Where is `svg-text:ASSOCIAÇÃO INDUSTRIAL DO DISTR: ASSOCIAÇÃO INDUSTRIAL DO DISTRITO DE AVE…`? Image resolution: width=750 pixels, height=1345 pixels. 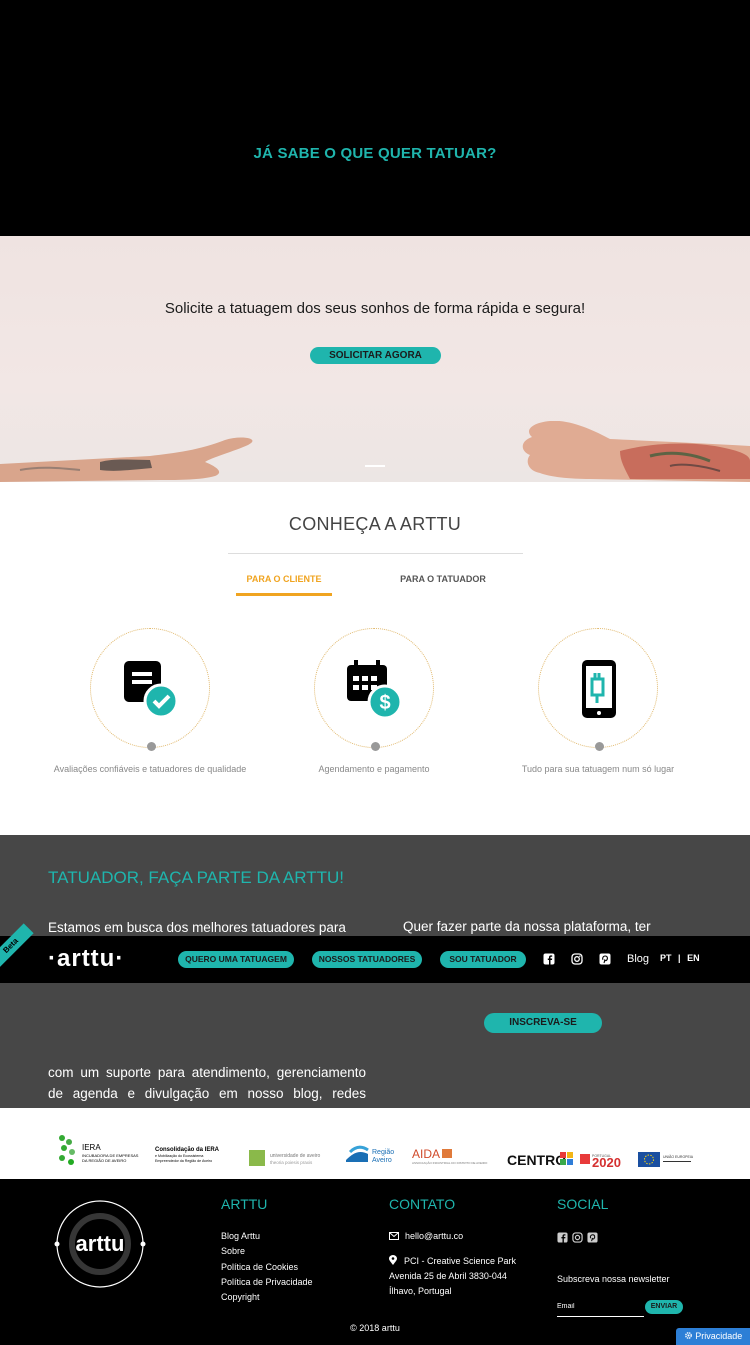 svg-text:ASSOCIAÇÃO INDUSTRIAL DO DISTR: ASSOCIAÇÃO INDUSTRIAL DO DISTRITO DE AVE… is located at coordinates (450, 1162).